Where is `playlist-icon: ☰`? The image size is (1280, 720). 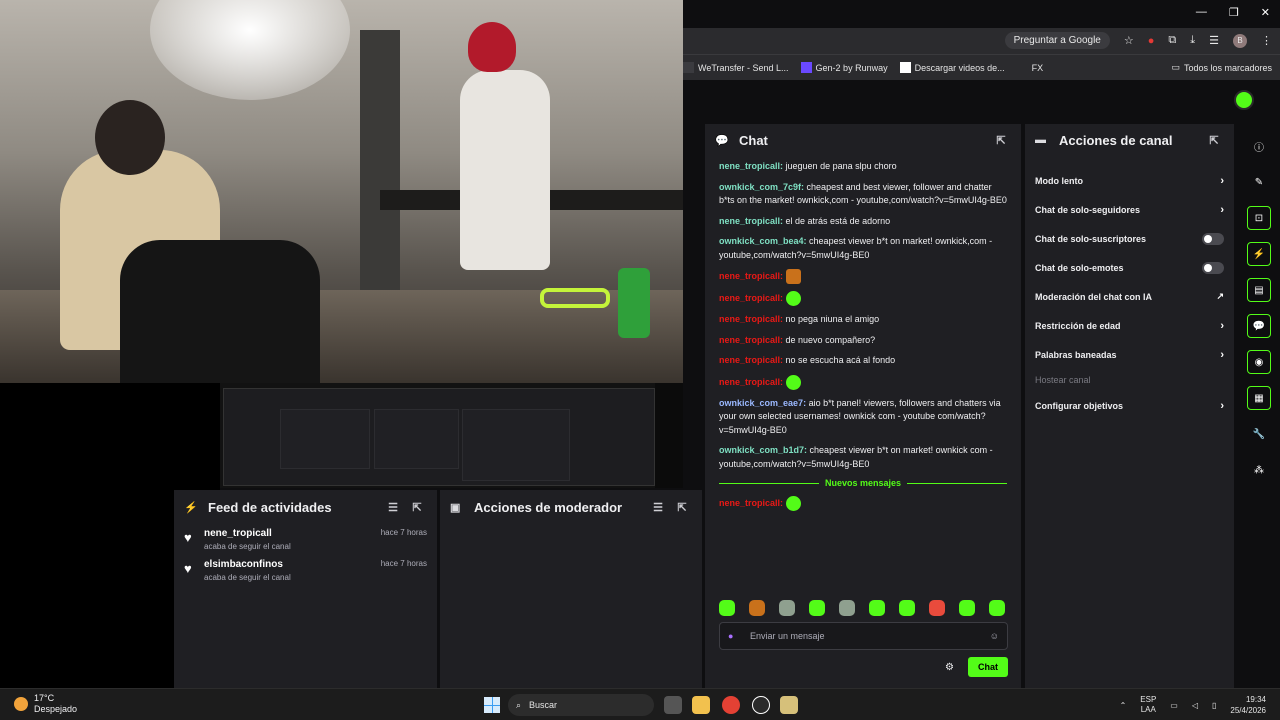 playlist-icon: ☰ is located at coordinates (1214, 40).